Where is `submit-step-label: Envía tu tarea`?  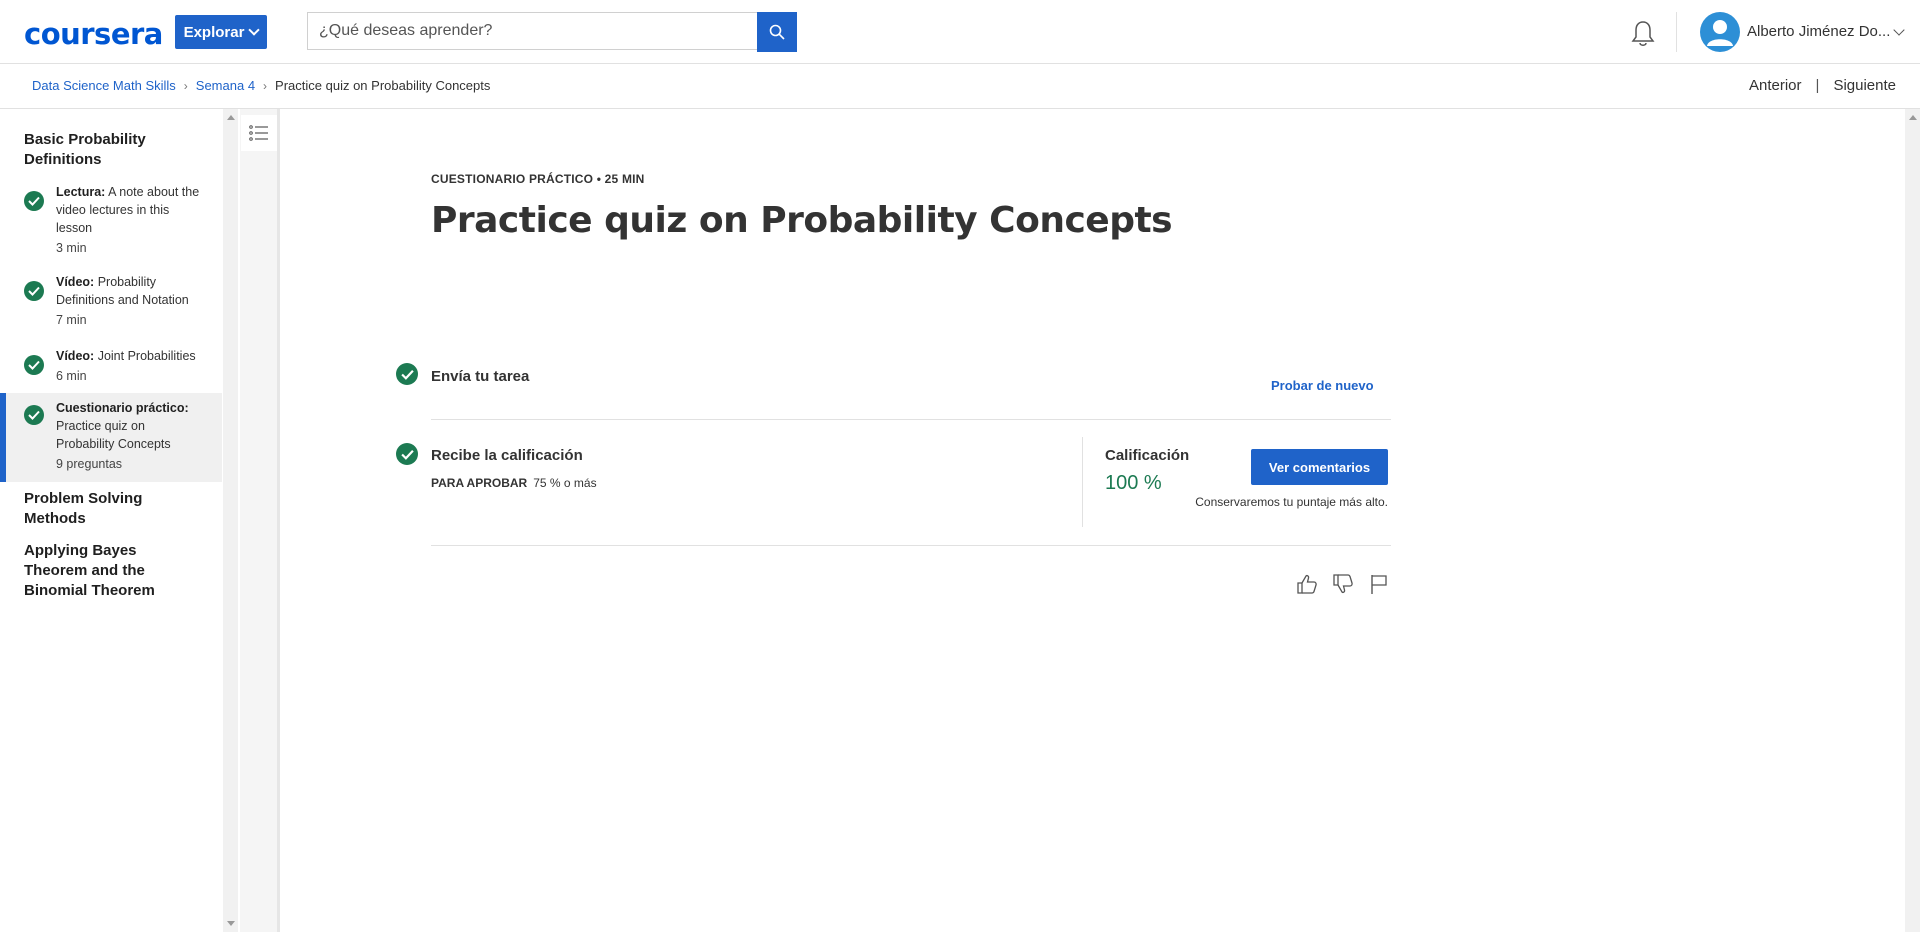 submit-step-label: Envía tu tarea is located at coordinates (480, 376).